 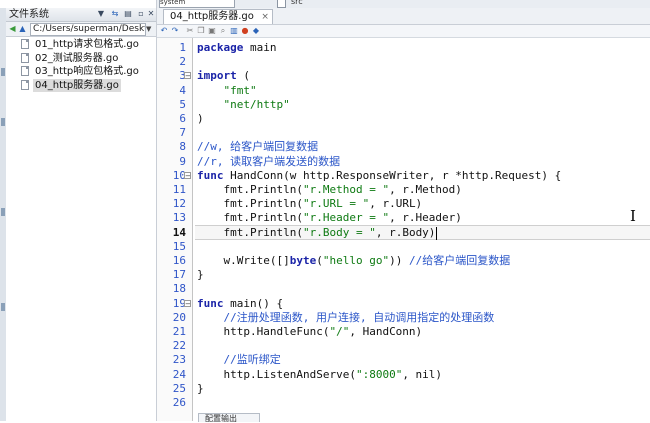 I want to click on line-number: 13, so click(x=179, y=218).